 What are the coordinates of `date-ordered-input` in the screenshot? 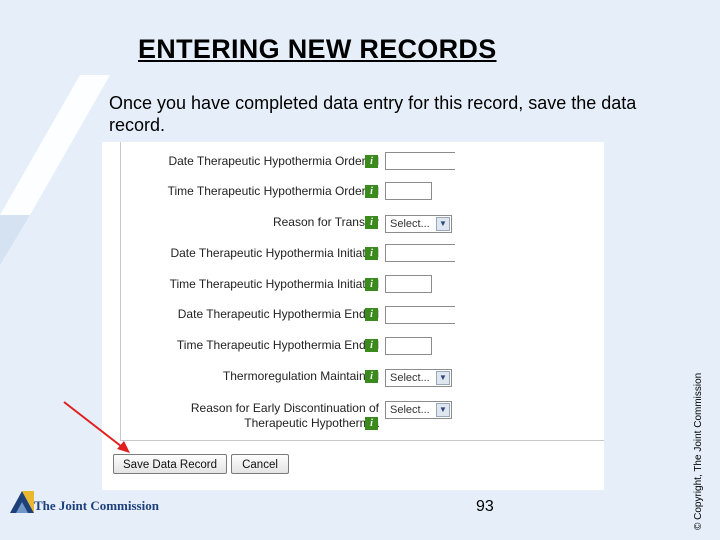 It's located at (420, 161).